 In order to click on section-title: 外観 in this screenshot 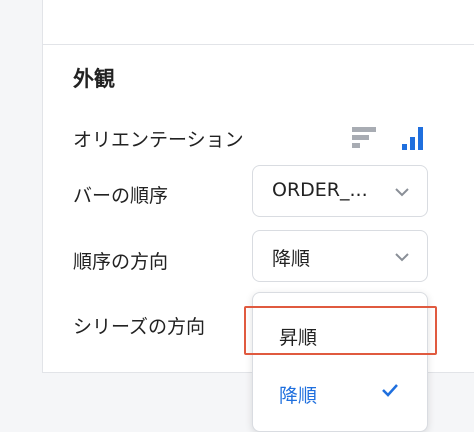, I will do `click(94, 79)`.